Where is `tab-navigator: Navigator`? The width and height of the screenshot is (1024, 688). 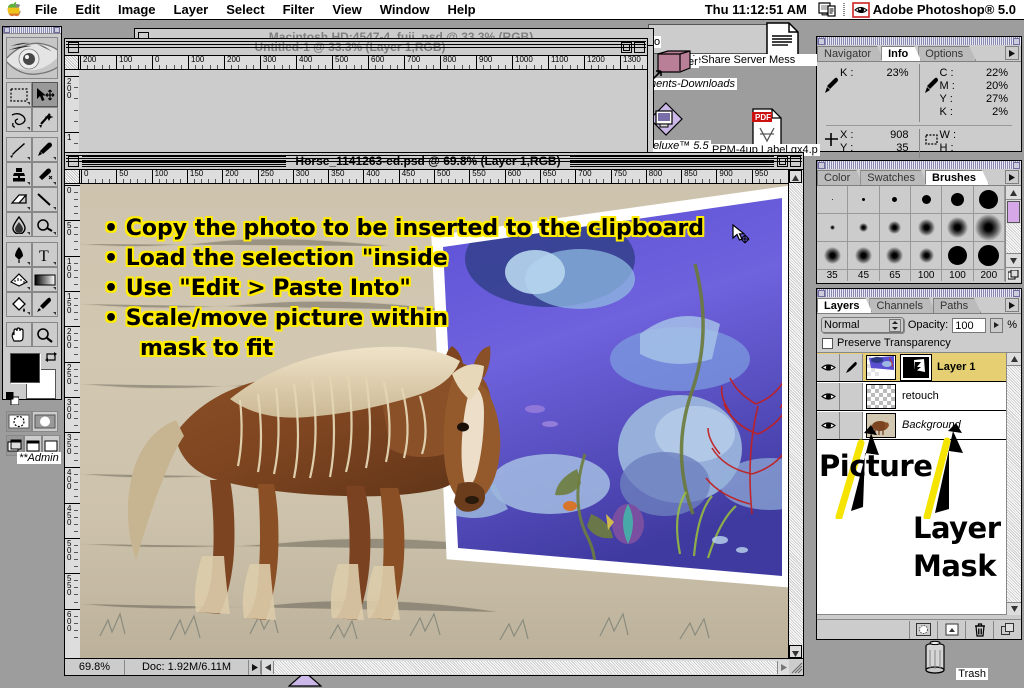
tab-navigator: Navigator is located at coordinates (850, 53).